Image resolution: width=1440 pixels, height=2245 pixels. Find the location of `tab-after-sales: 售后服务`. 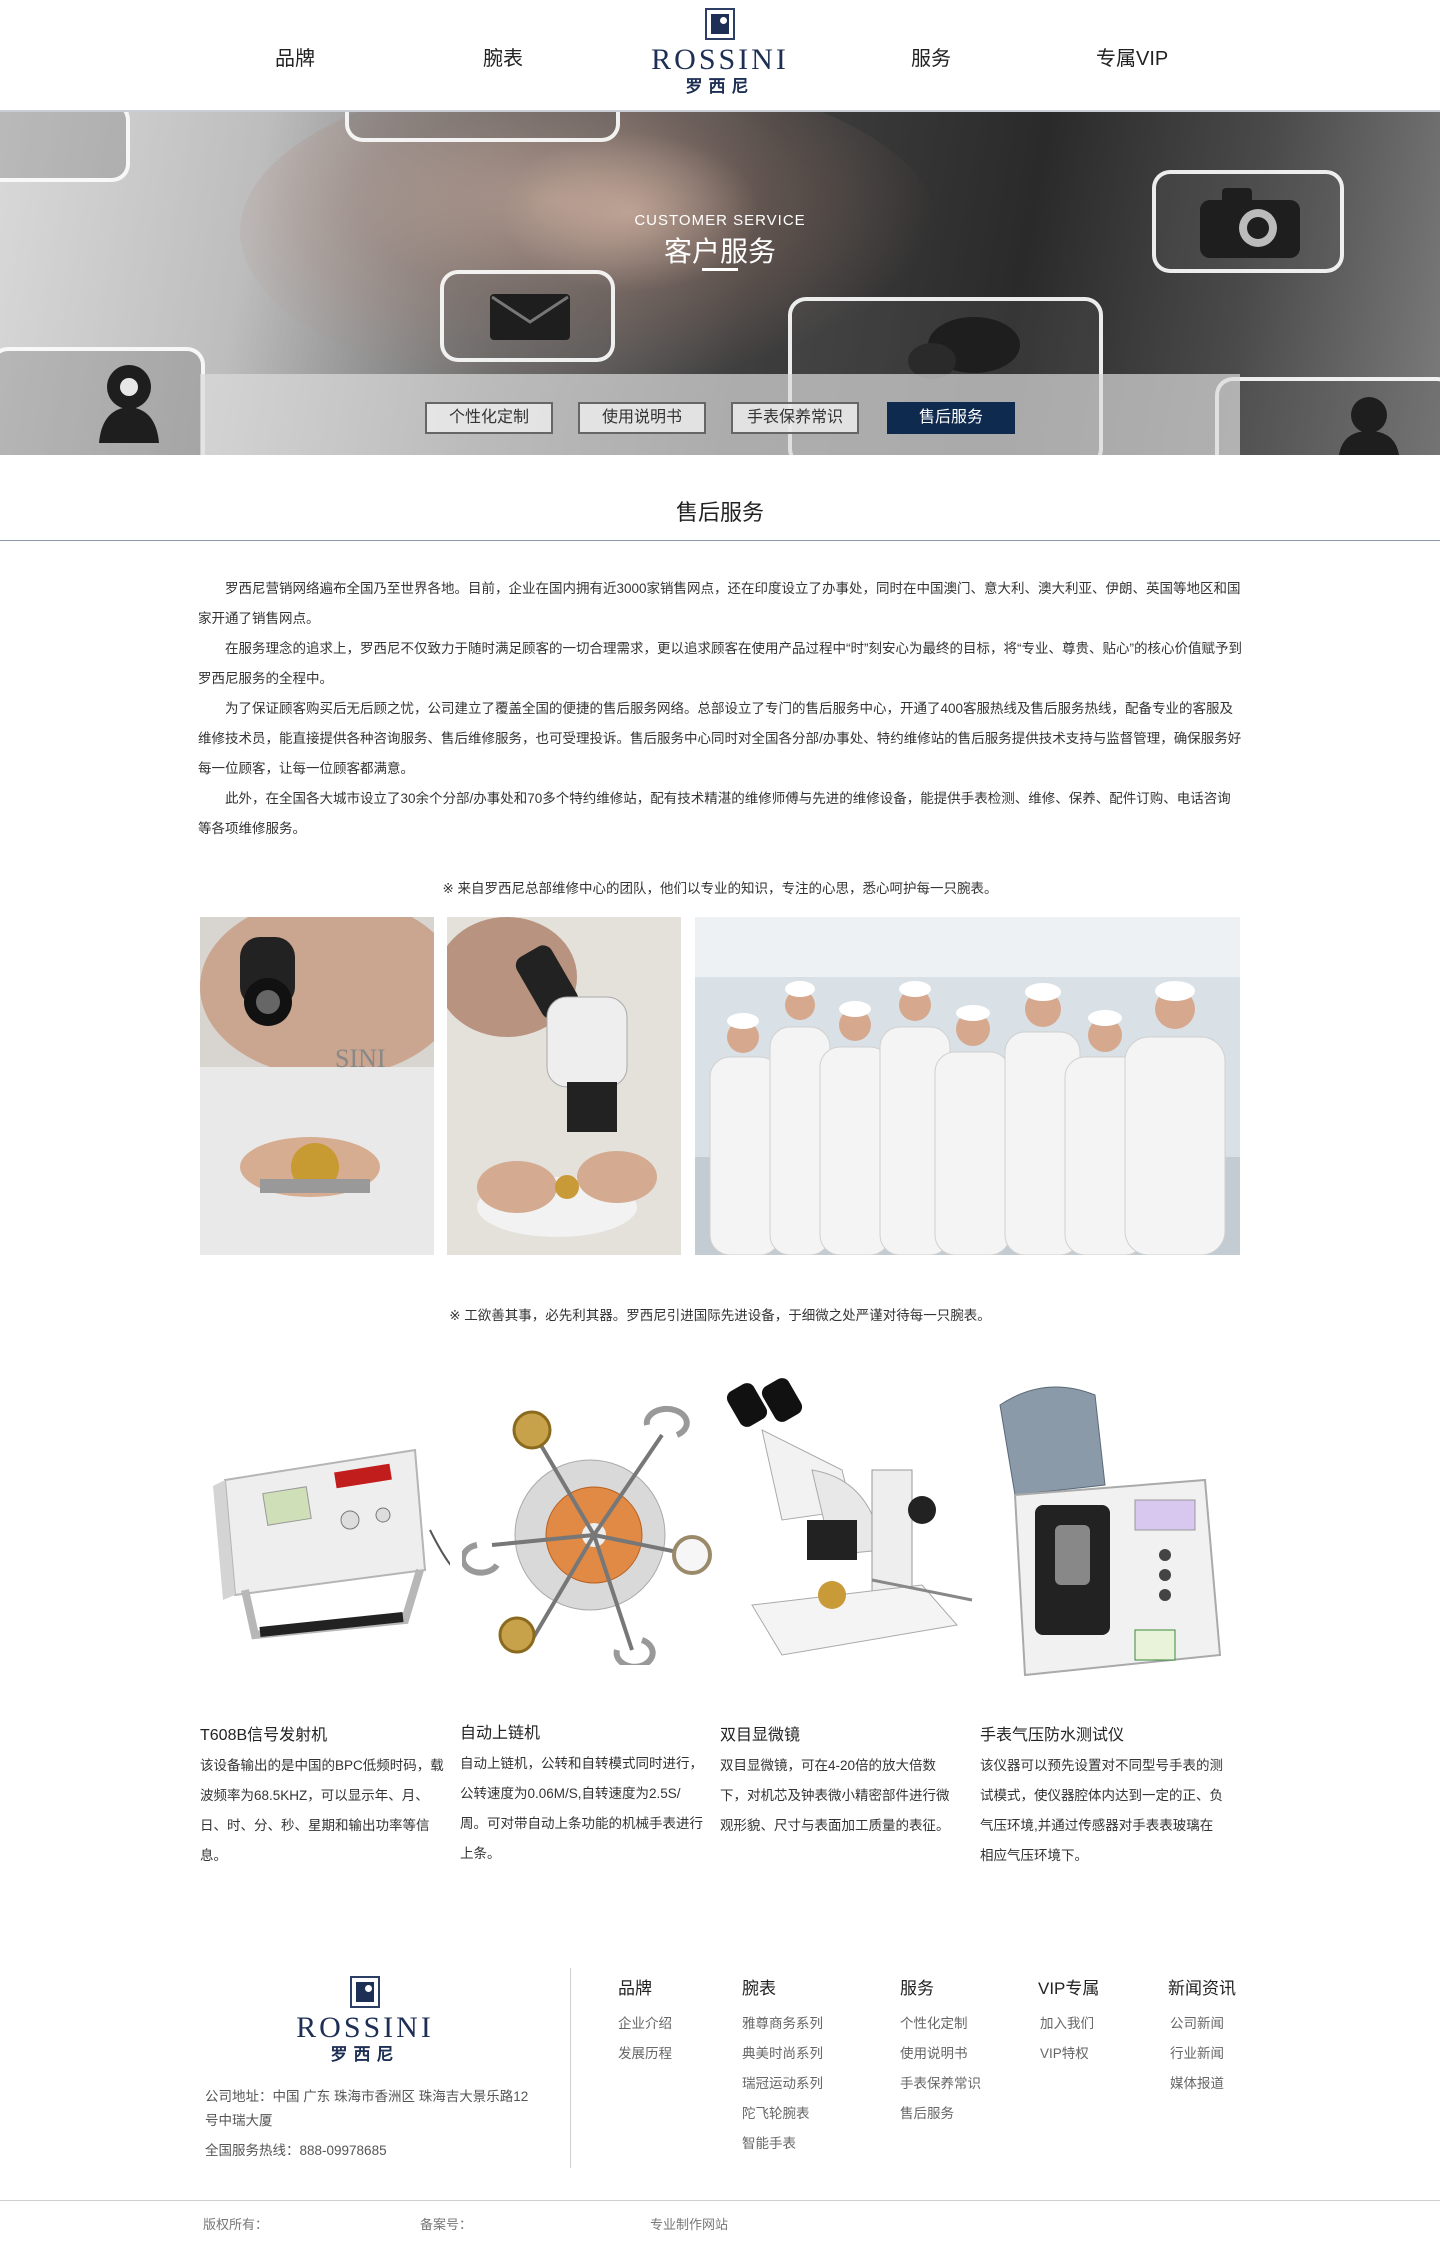

tab-after-sales: 售后服务 is located at coordinates (951, 418).